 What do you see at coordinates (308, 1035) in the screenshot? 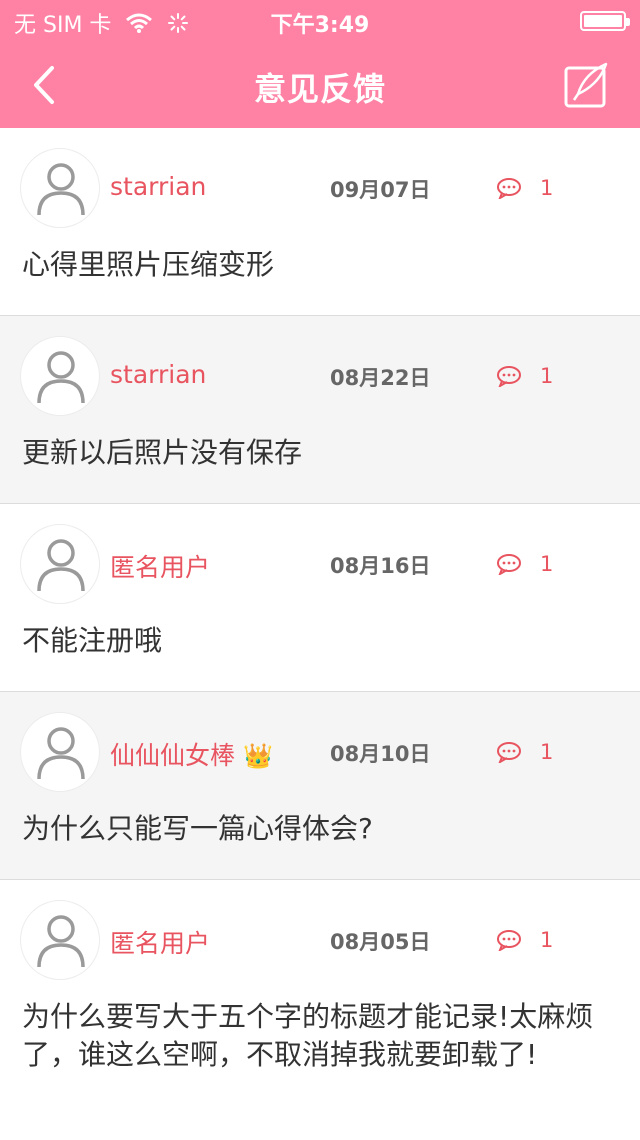
I see `feedback-text: 为什么要写大于五个字的标题才能记录!太麻烦了，谁这么空啊，不取消掉我就要卸载了!` at bounding box center [308, 1035].